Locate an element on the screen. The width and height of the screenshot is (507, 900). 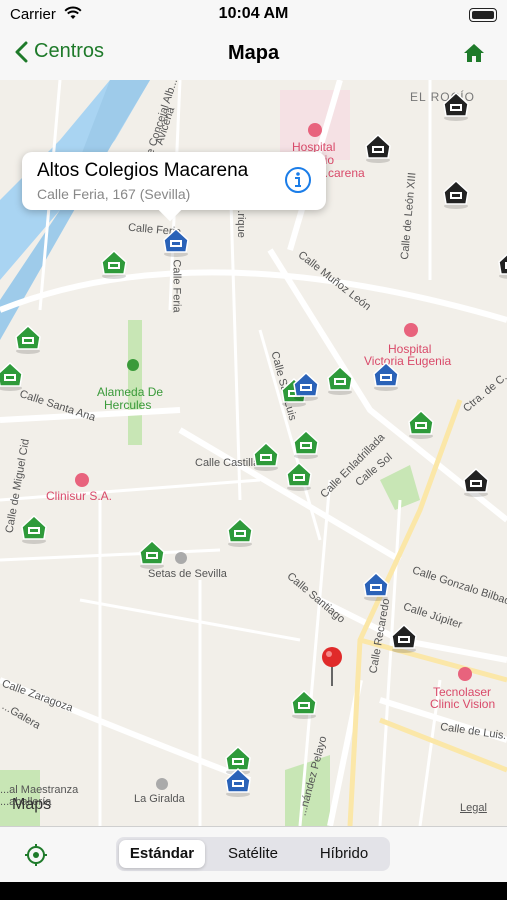
current-location-pin is located at coordinates (332, 668).